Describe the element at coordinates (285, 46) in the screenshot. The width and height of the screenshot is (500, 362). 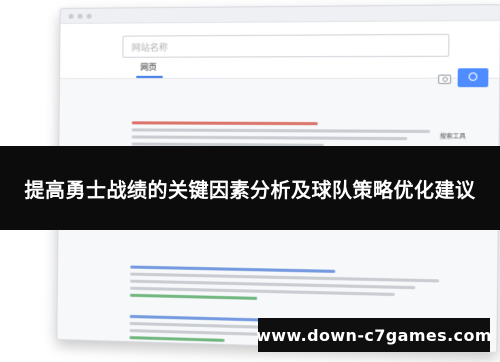
I see `search-input: 网站名称` at that location.